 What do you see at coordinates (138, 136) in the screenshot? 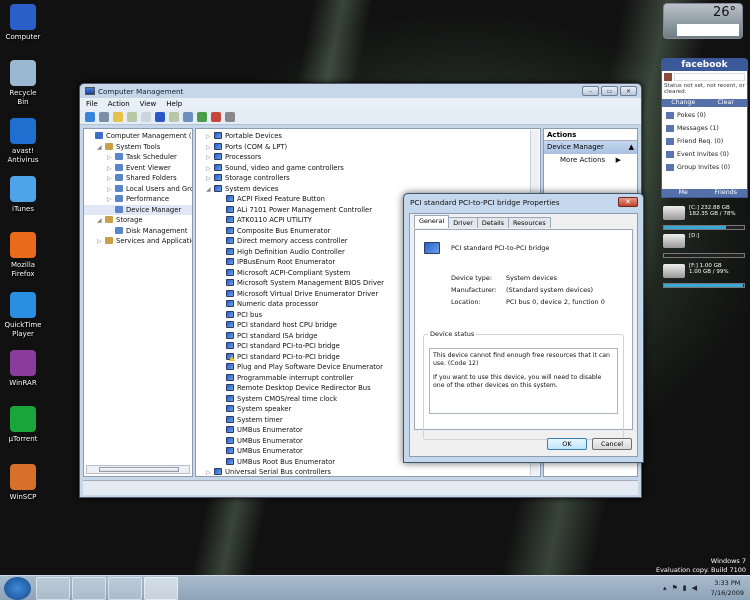
I see `tree-item: Computer Management (Local` at bounding box center [138, 136].